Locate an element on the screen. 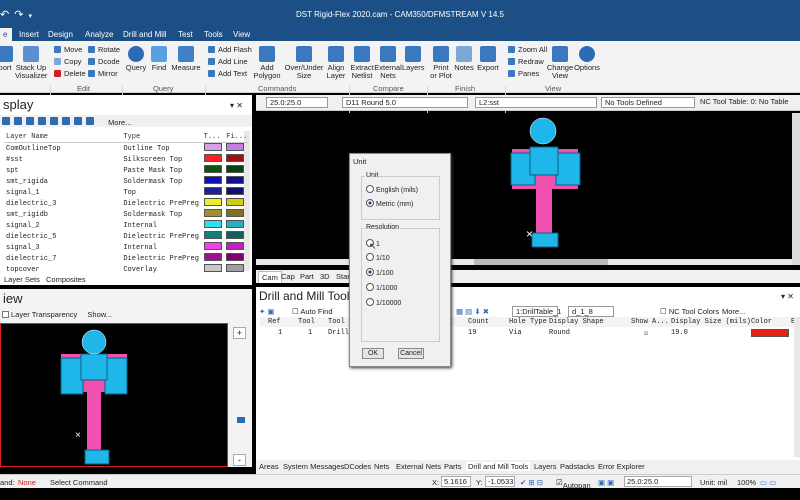 The image size is (800, 500). tab-test: Test is located at coordinates (185, 34).